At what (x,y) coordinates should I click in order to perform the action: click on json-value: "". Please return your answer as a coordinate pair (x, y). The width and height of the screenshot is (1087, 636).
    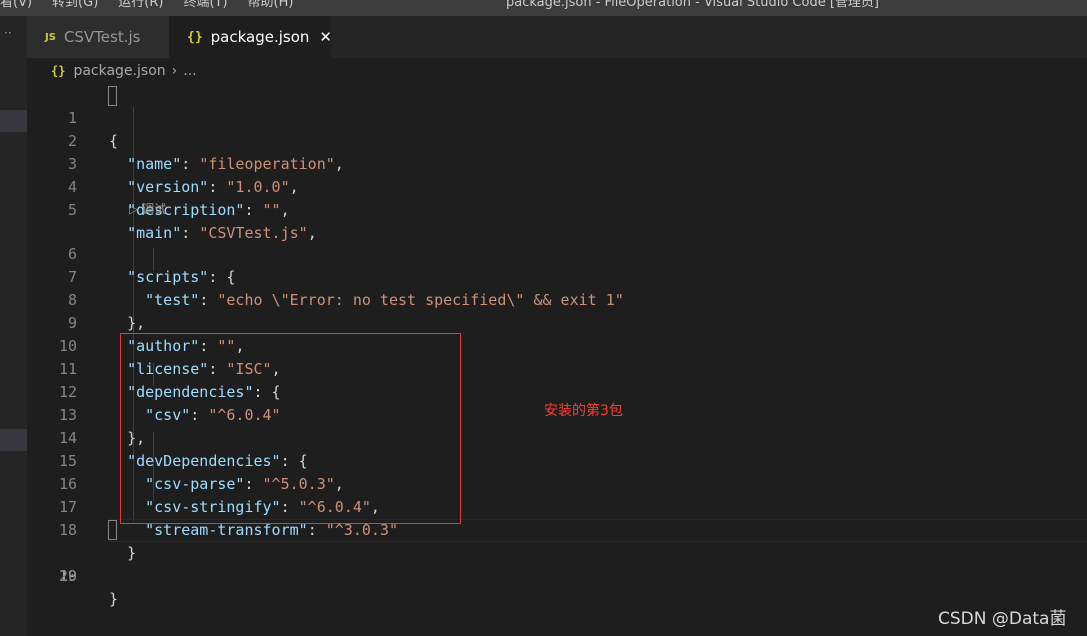
    Looking at the image, I should click on (271, 210).